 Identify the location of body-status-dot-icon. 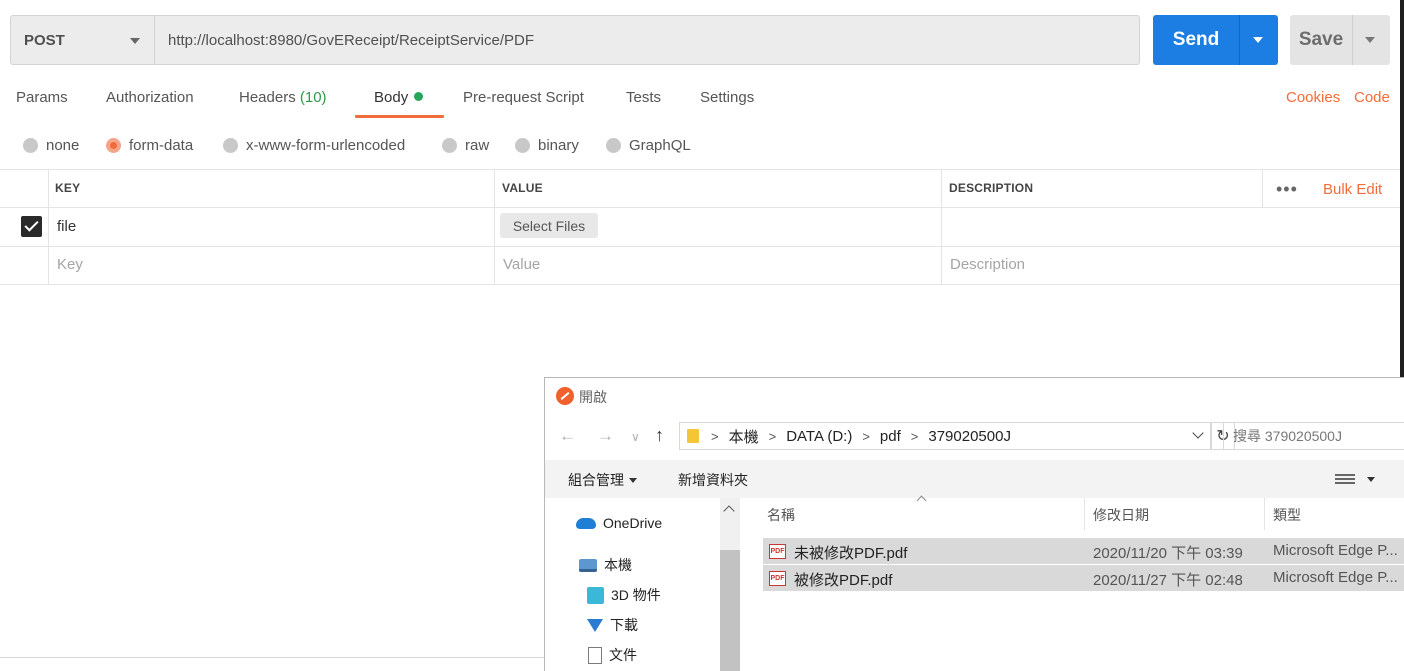
(419, 96).